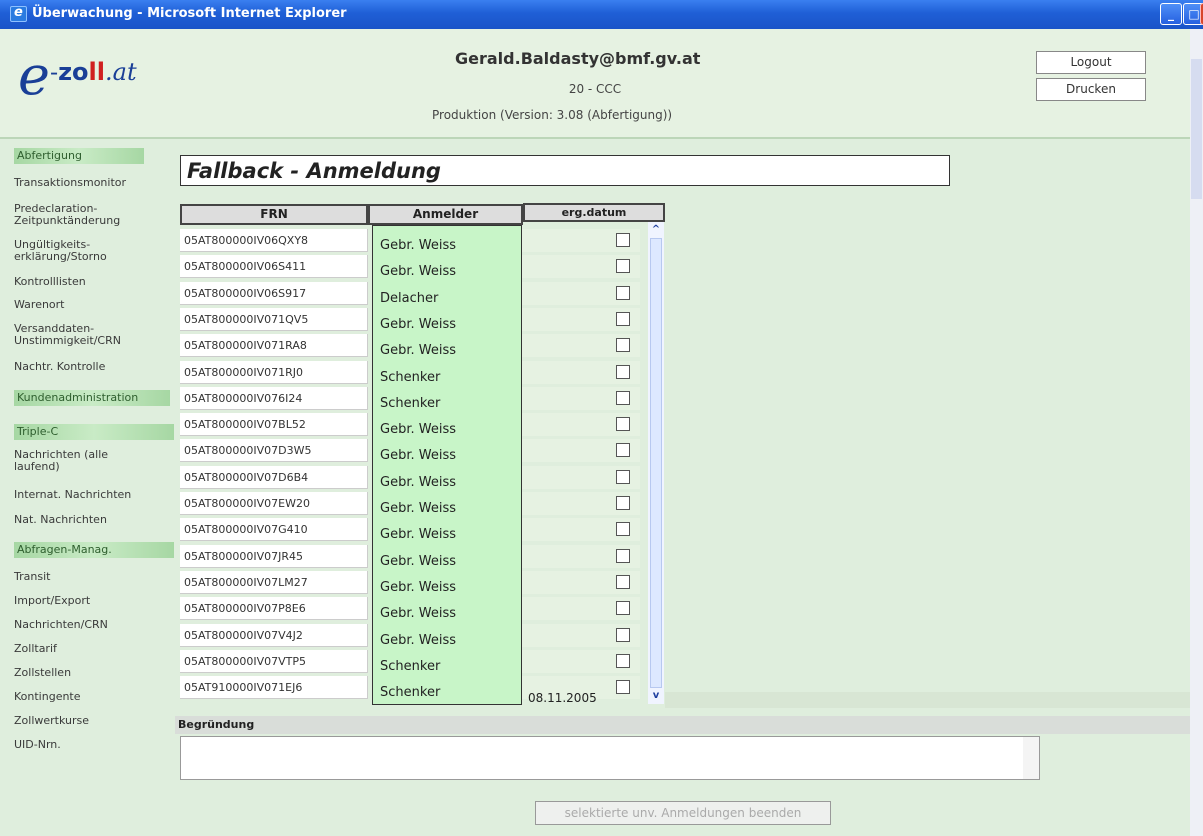  What do you see at coordinates (1196, 432) in the screenshot?
I see `window-scrollbar` at bounding box center [1196, 432].